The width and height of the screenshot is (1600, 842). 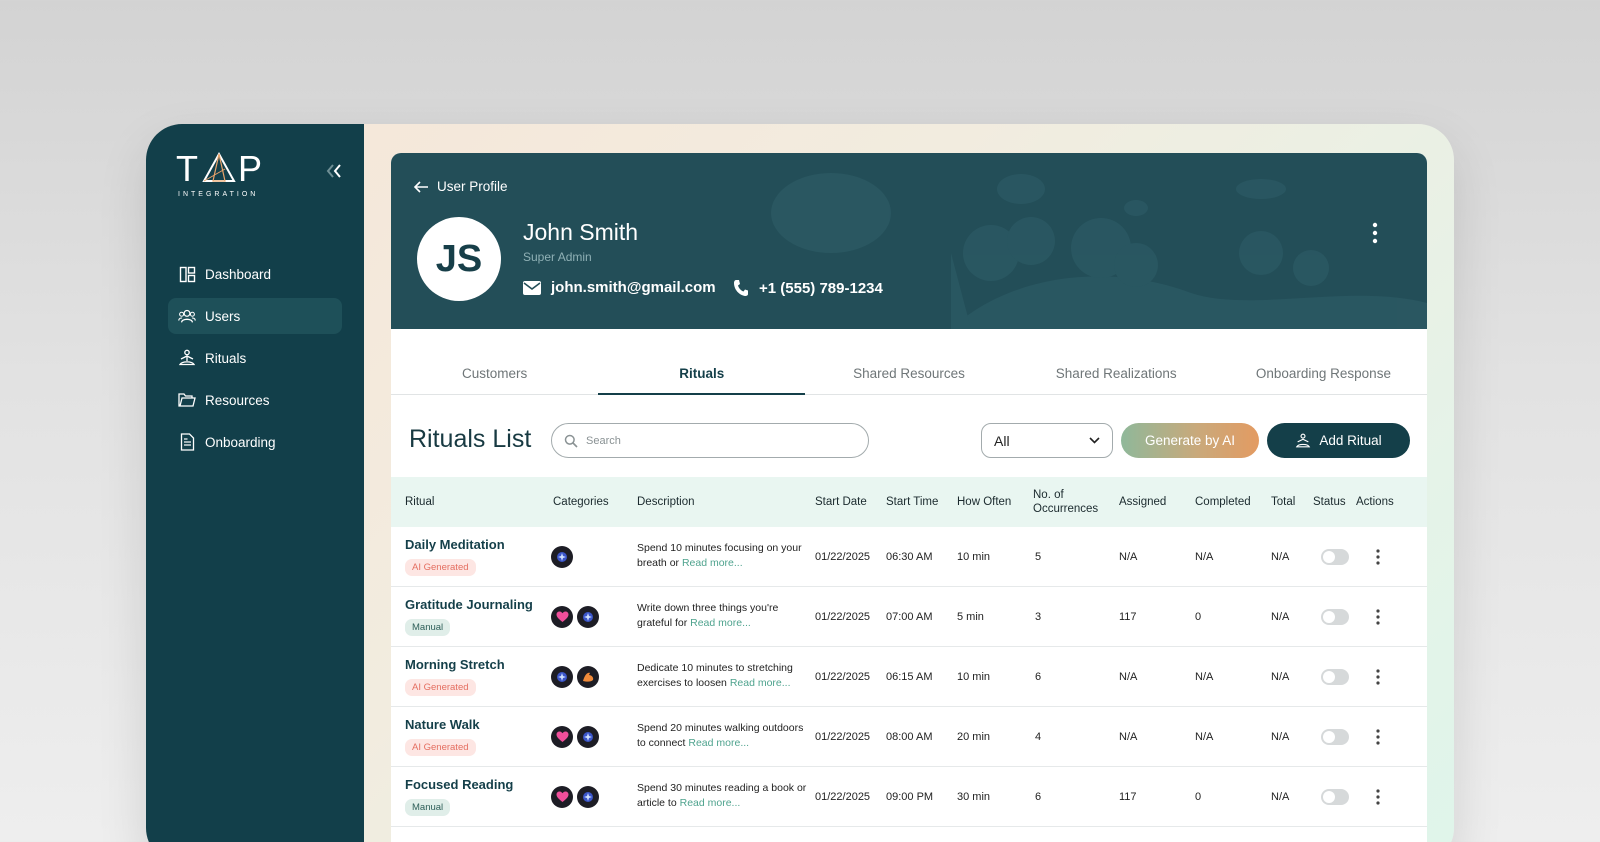 I want to click on collapse-sidebar-icon, so click(x=337, y=171).